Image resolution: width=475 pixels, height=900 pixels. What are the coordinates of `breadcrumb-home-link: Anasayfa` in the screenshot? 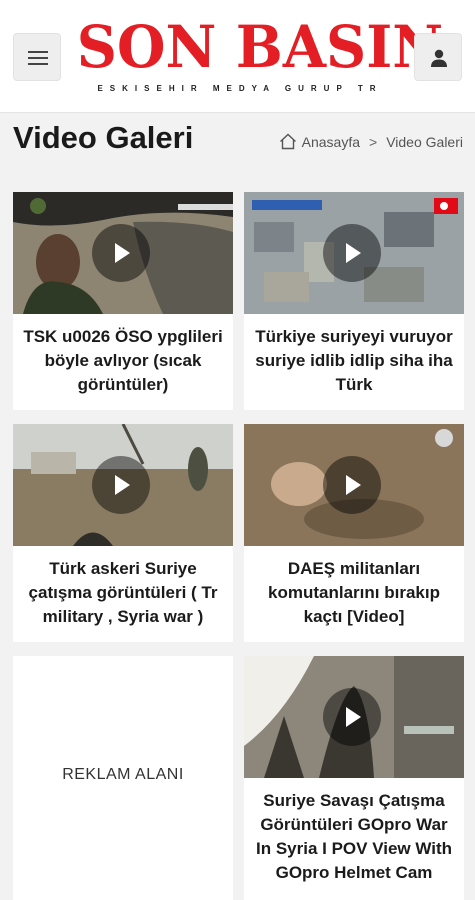 It's located at (331, 142).